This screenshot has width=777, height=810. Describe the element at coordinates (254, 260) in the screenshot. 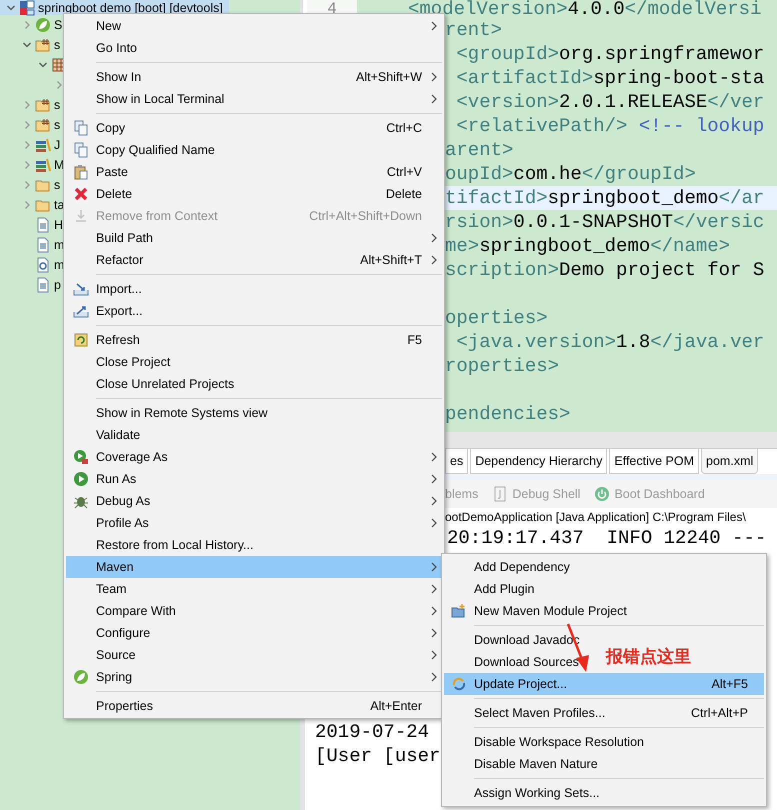

I see `menu-item: Refactor Alt+Shift+T` at that location.